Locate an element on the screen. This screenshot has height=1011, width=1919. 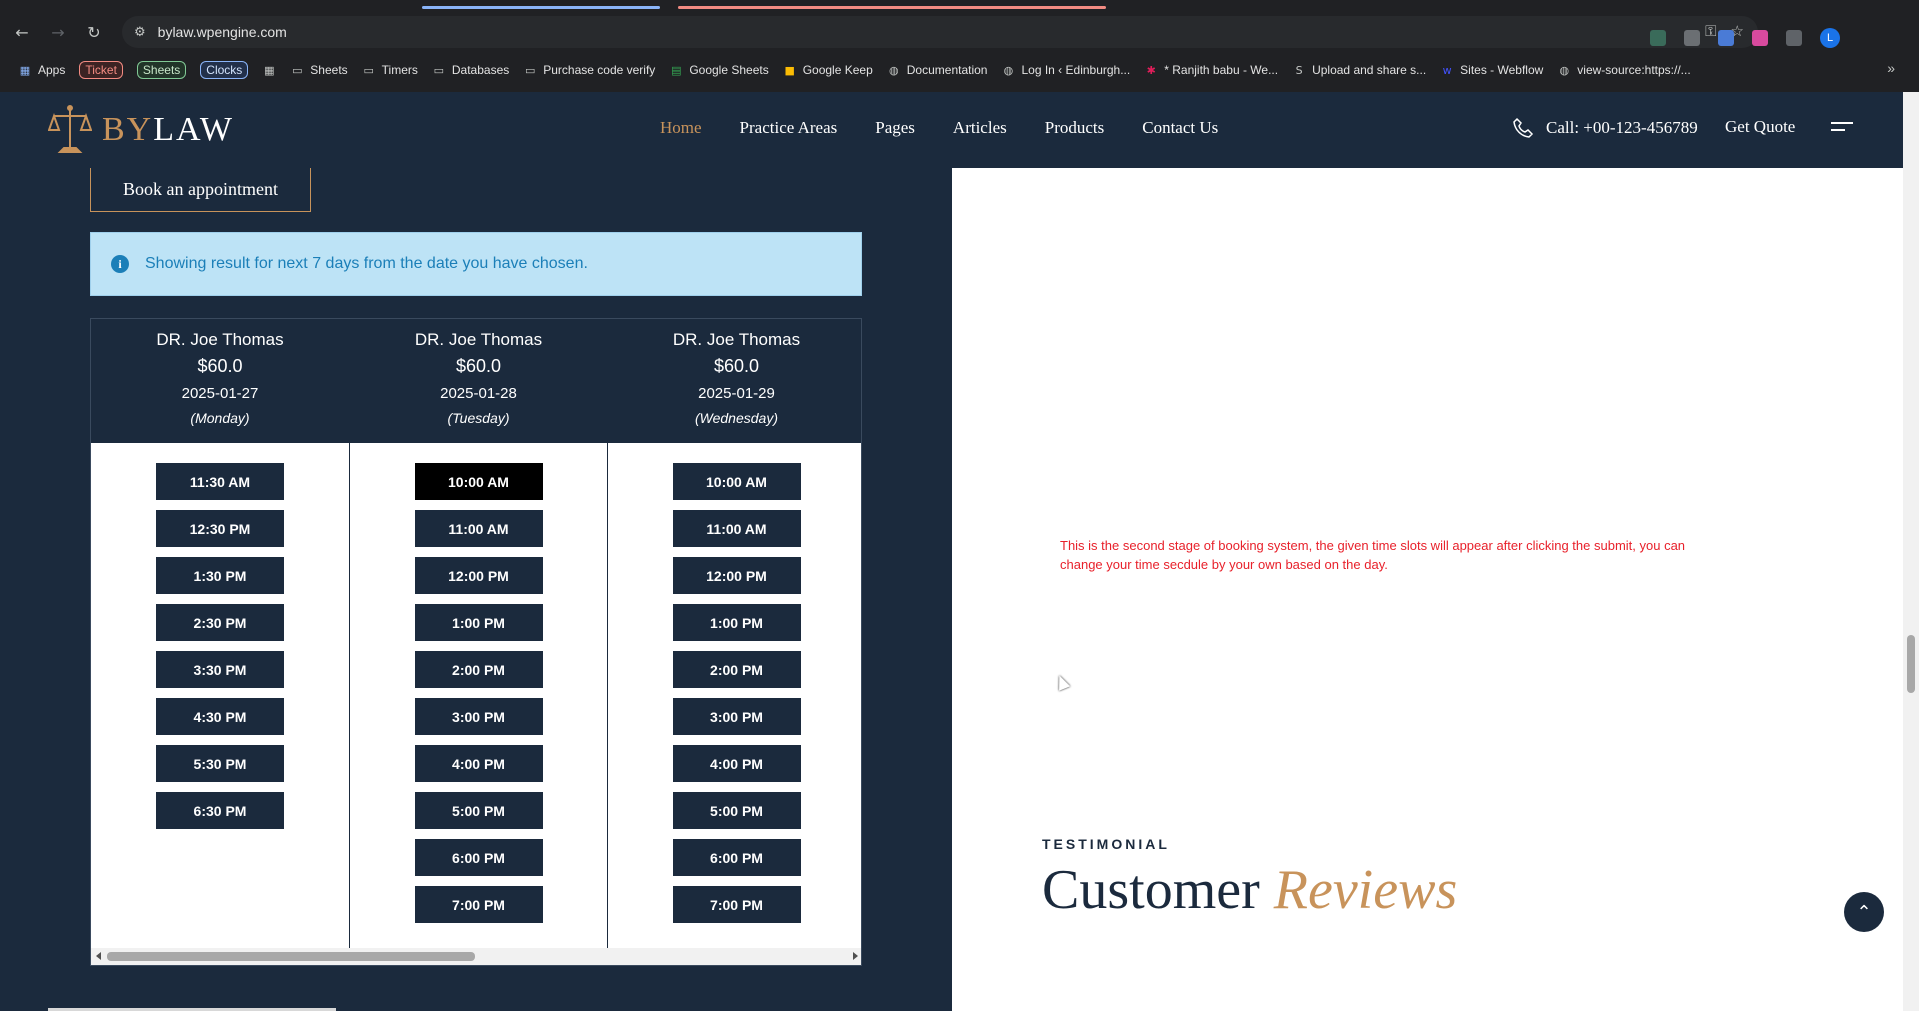
bookmark-label: Google Keep is located at coordinates (838, 70).